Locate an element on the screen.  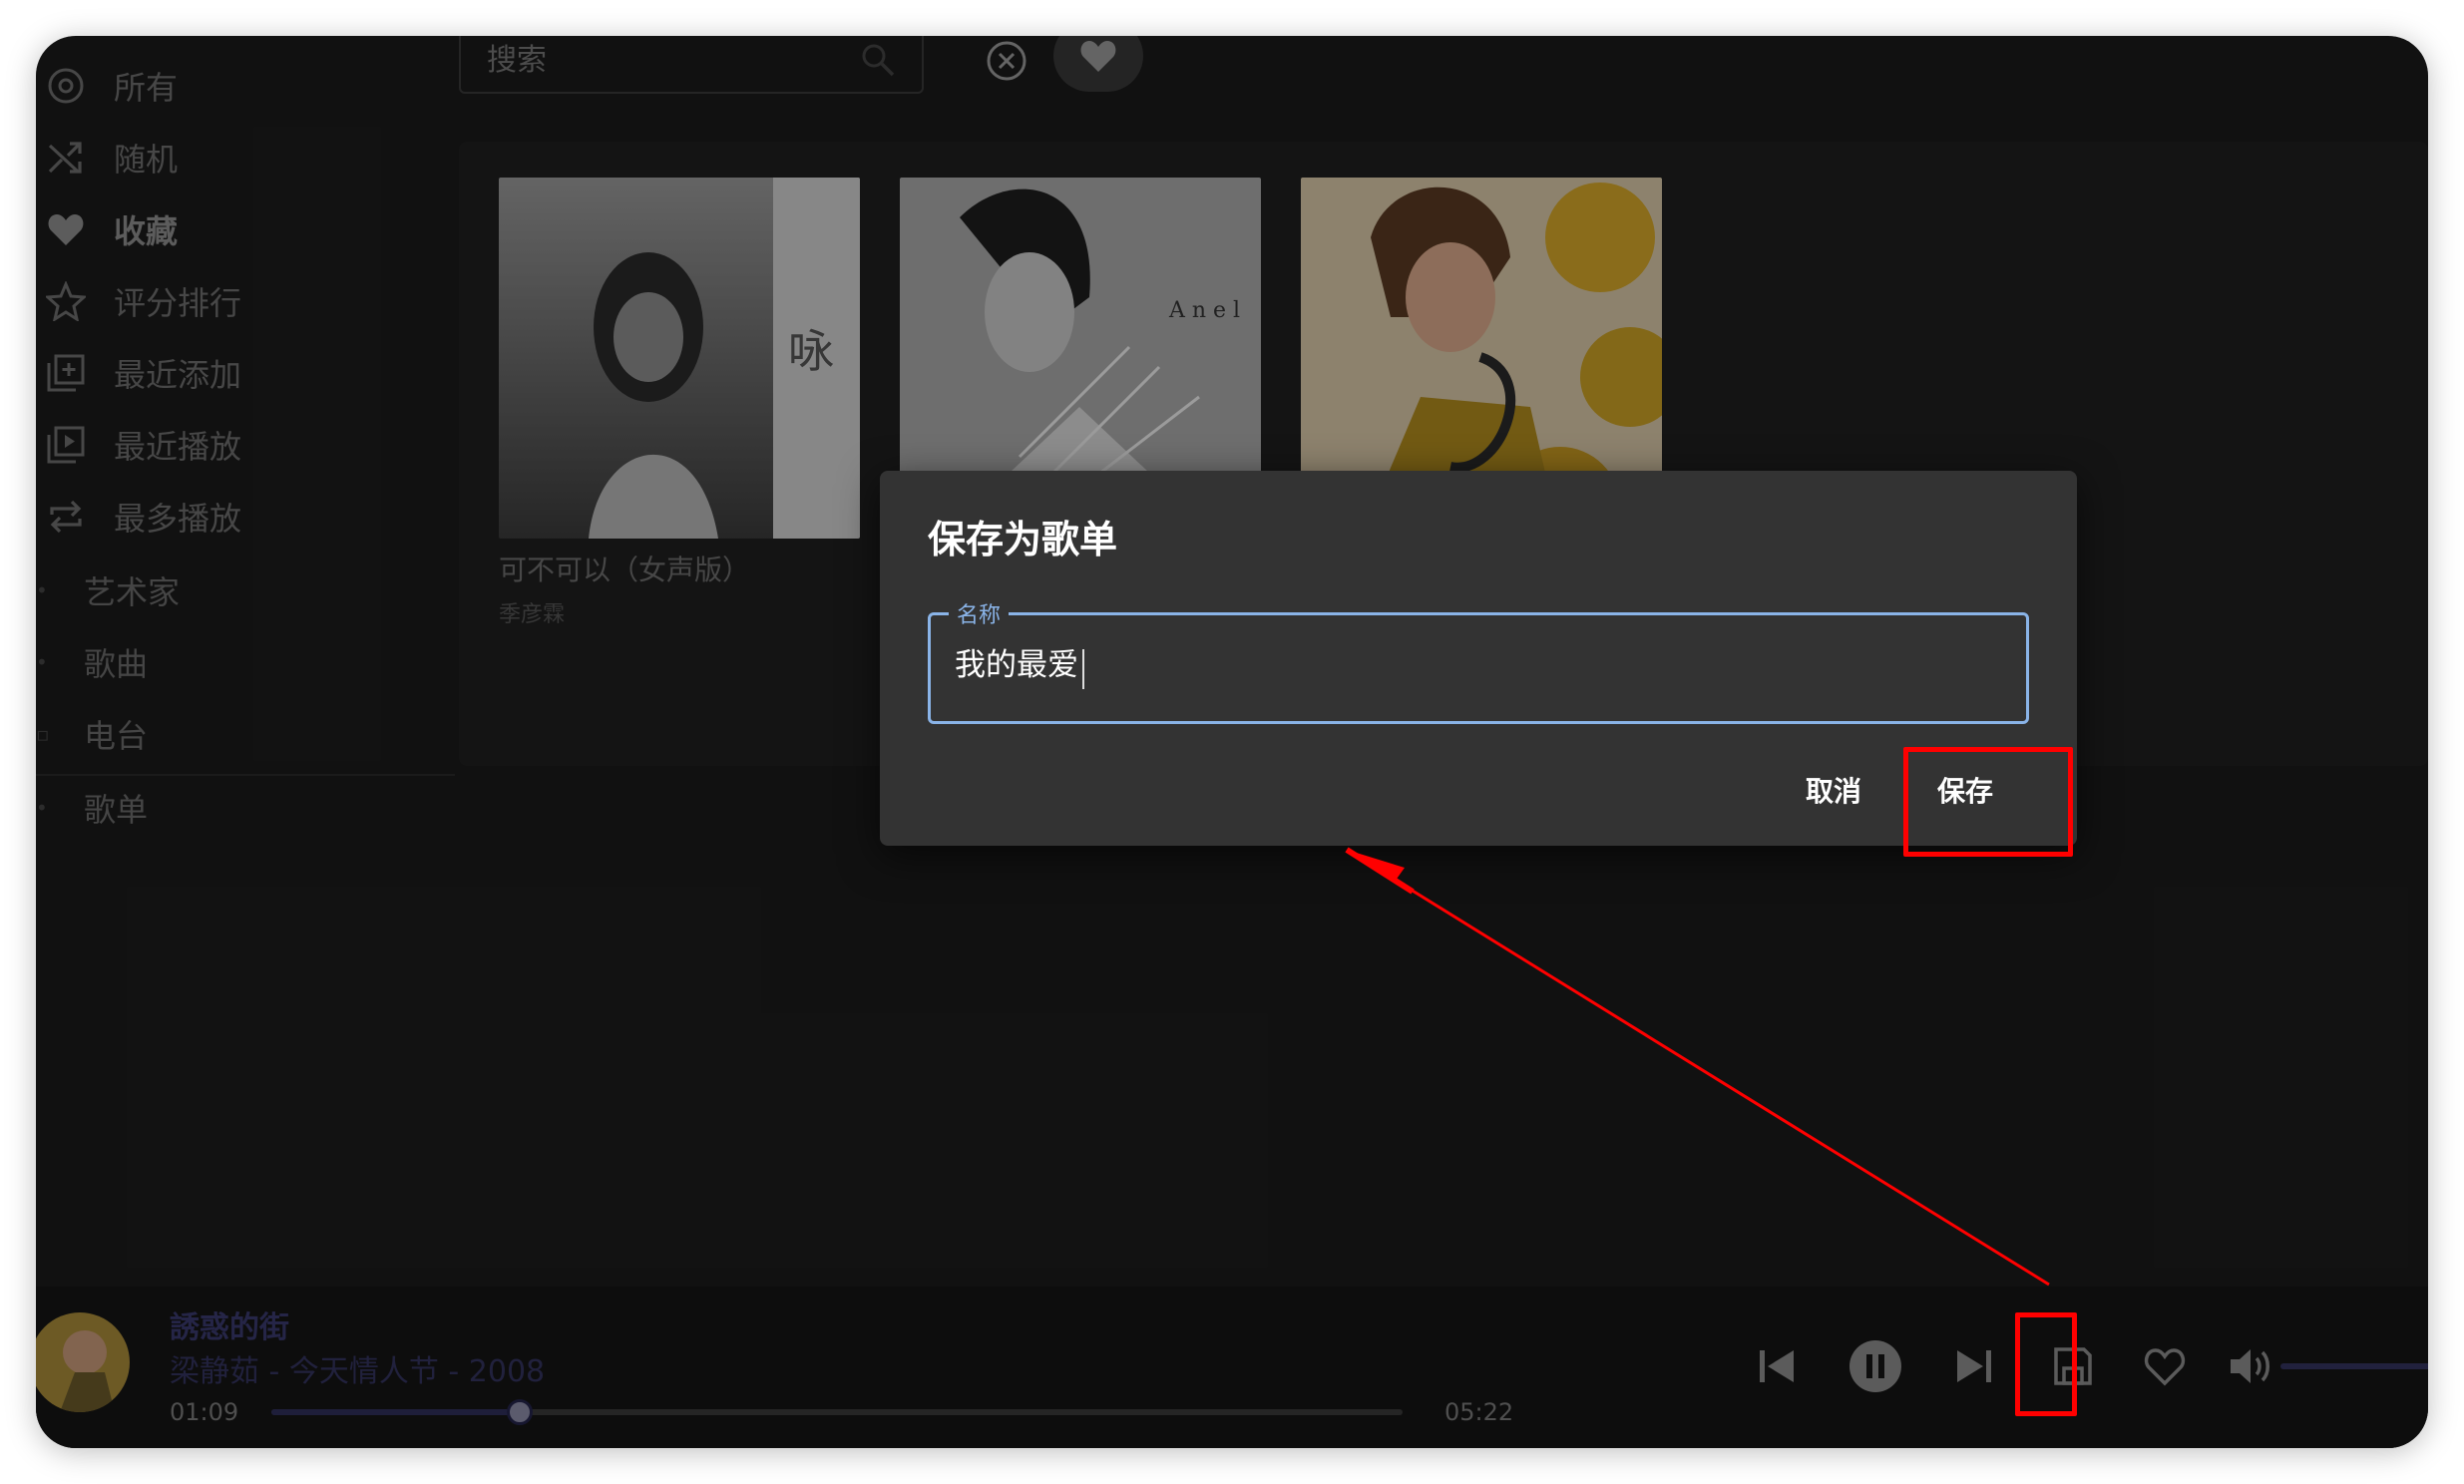
annotation-arrow is located at coordinates (1697, 1067).